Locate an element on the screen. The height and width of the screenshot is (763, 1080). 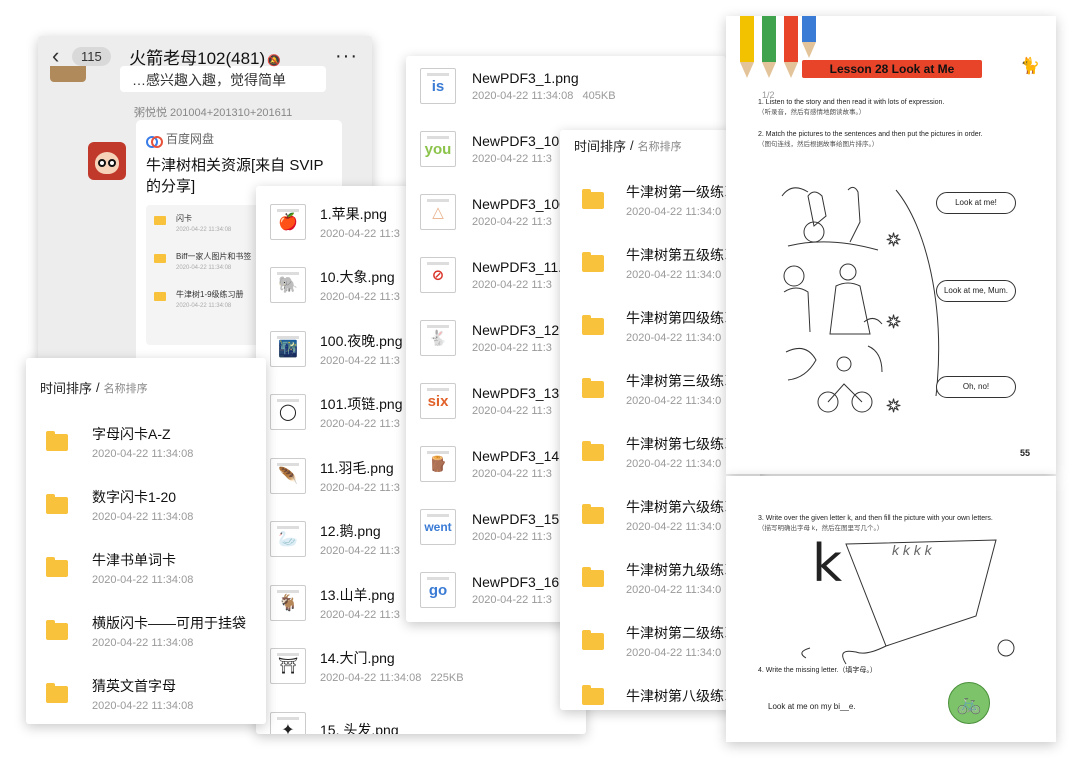
chat-header: ‹ 115 火箭老母102(481) 🔕 ··· is located at coordinates (205, 56).